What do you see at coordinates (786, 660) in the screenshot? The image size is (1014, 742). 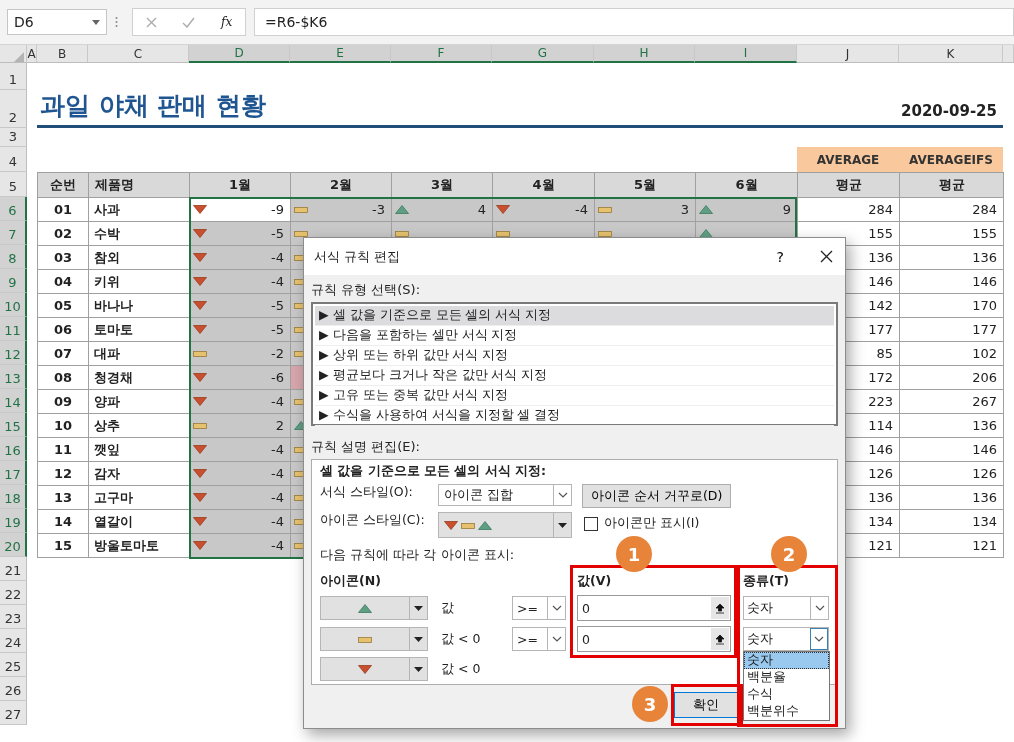 I see `dropdown-option: 숫자` at bounding box center [786, 660].